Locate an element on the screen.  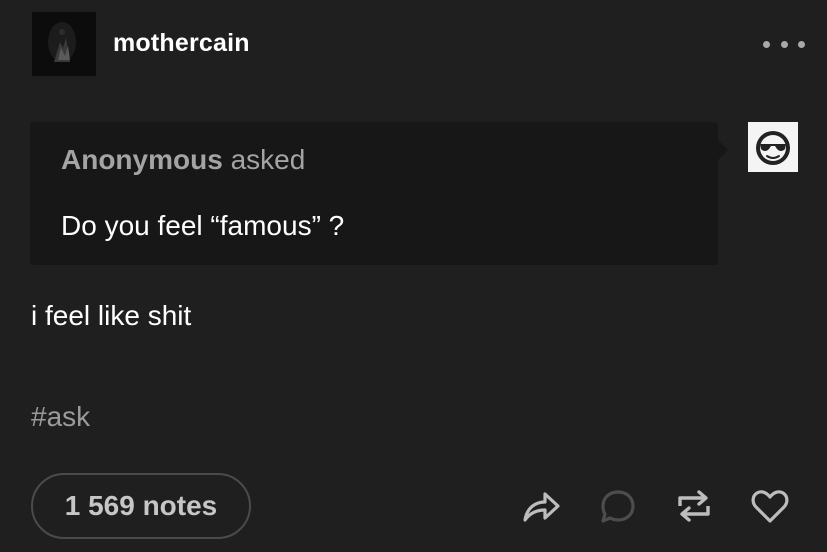
share-icon is located at coordinates (541, 507).